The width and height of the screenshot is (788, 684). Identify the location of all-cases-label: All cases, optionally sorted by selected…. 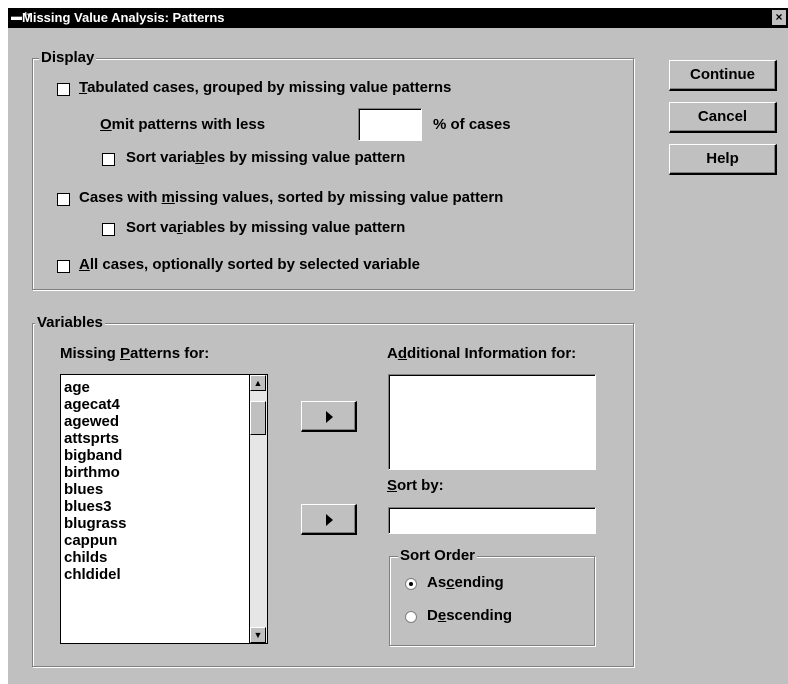
(249, 264).